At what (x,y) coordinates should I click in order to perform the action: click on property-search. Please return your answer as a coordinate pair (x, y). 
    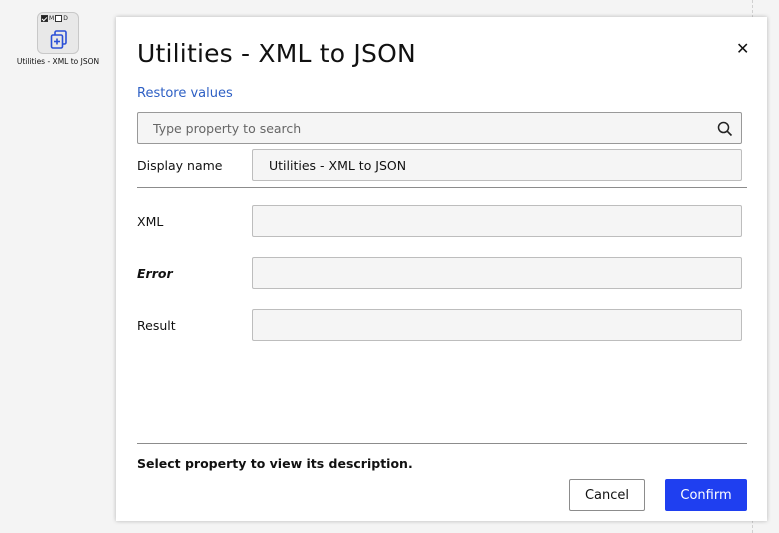
    Looking at the image, I should click on (439, 128).